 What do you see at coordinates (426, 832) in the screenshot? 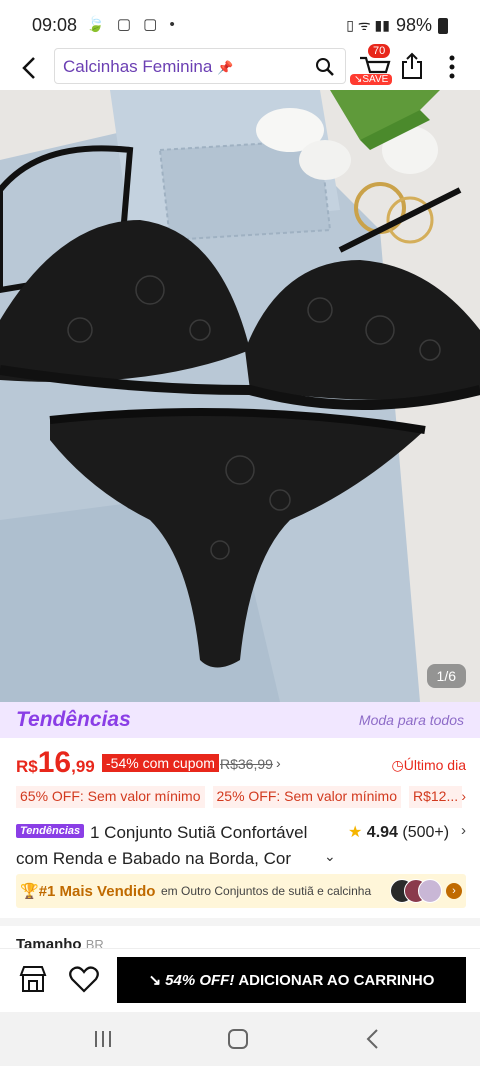
I see `review-count: (500+)` at bounding box center [426, 832].